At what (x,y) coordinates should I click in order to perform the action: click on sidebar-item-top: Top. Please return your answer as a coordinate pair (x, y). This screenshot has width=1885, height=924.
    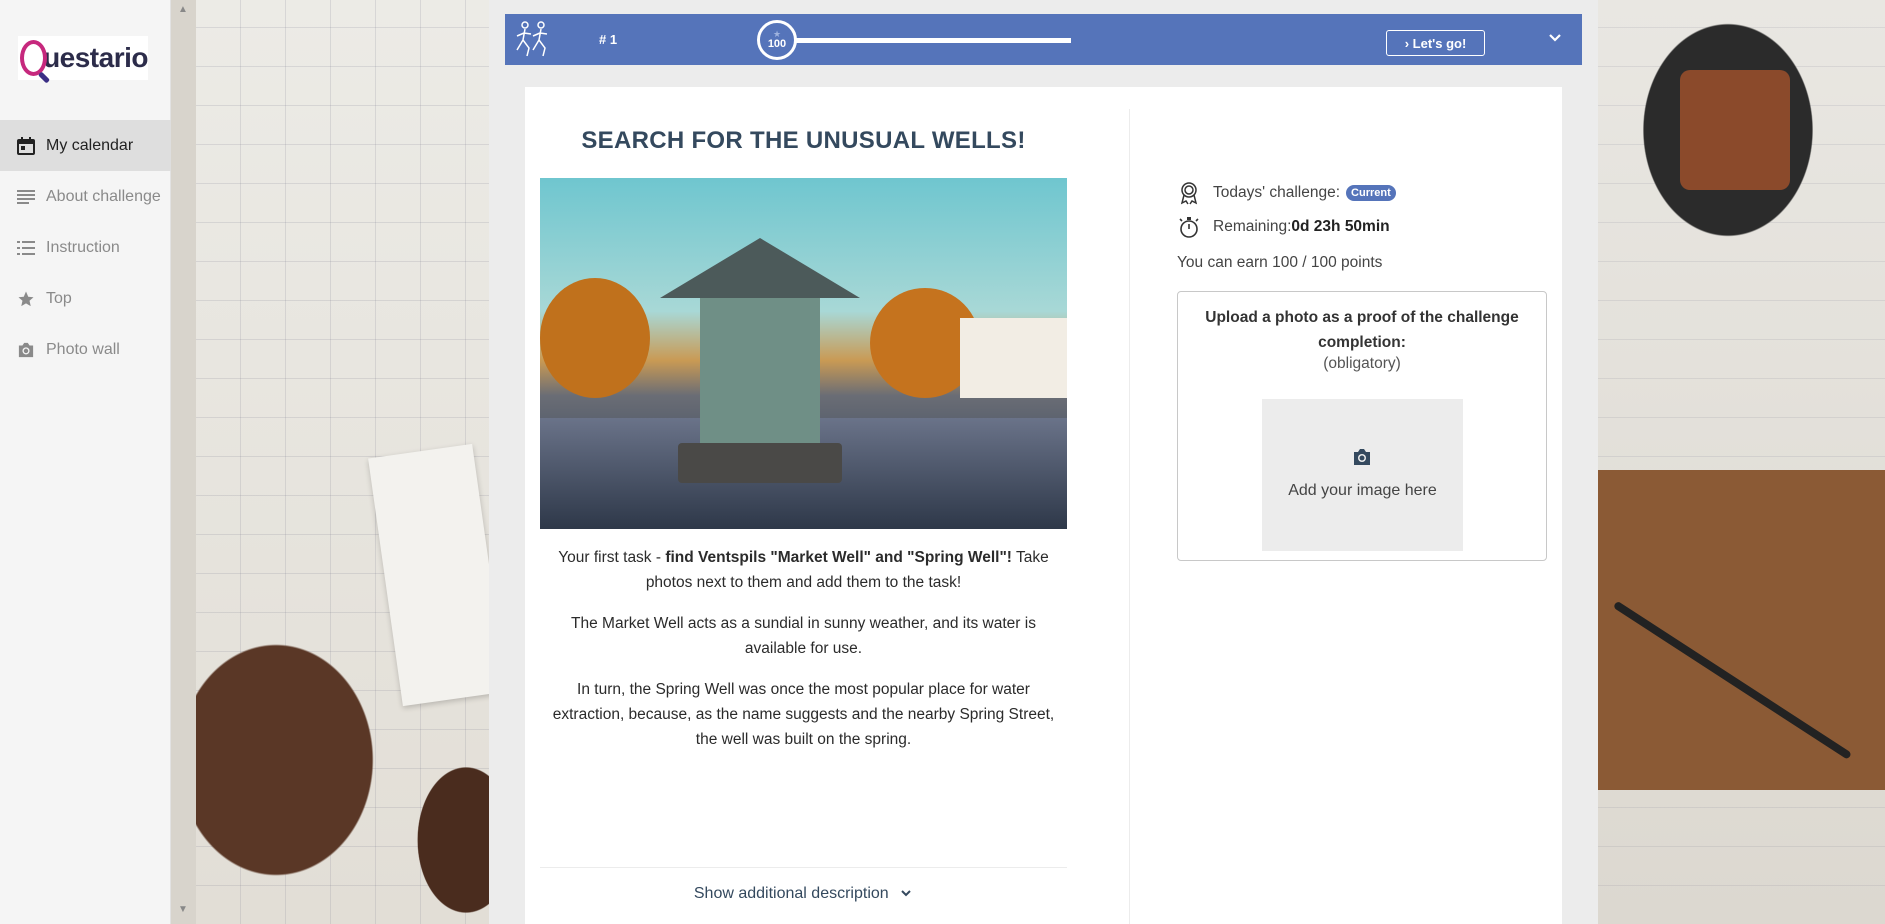
    Looking at the image, I should click on (85, 298).